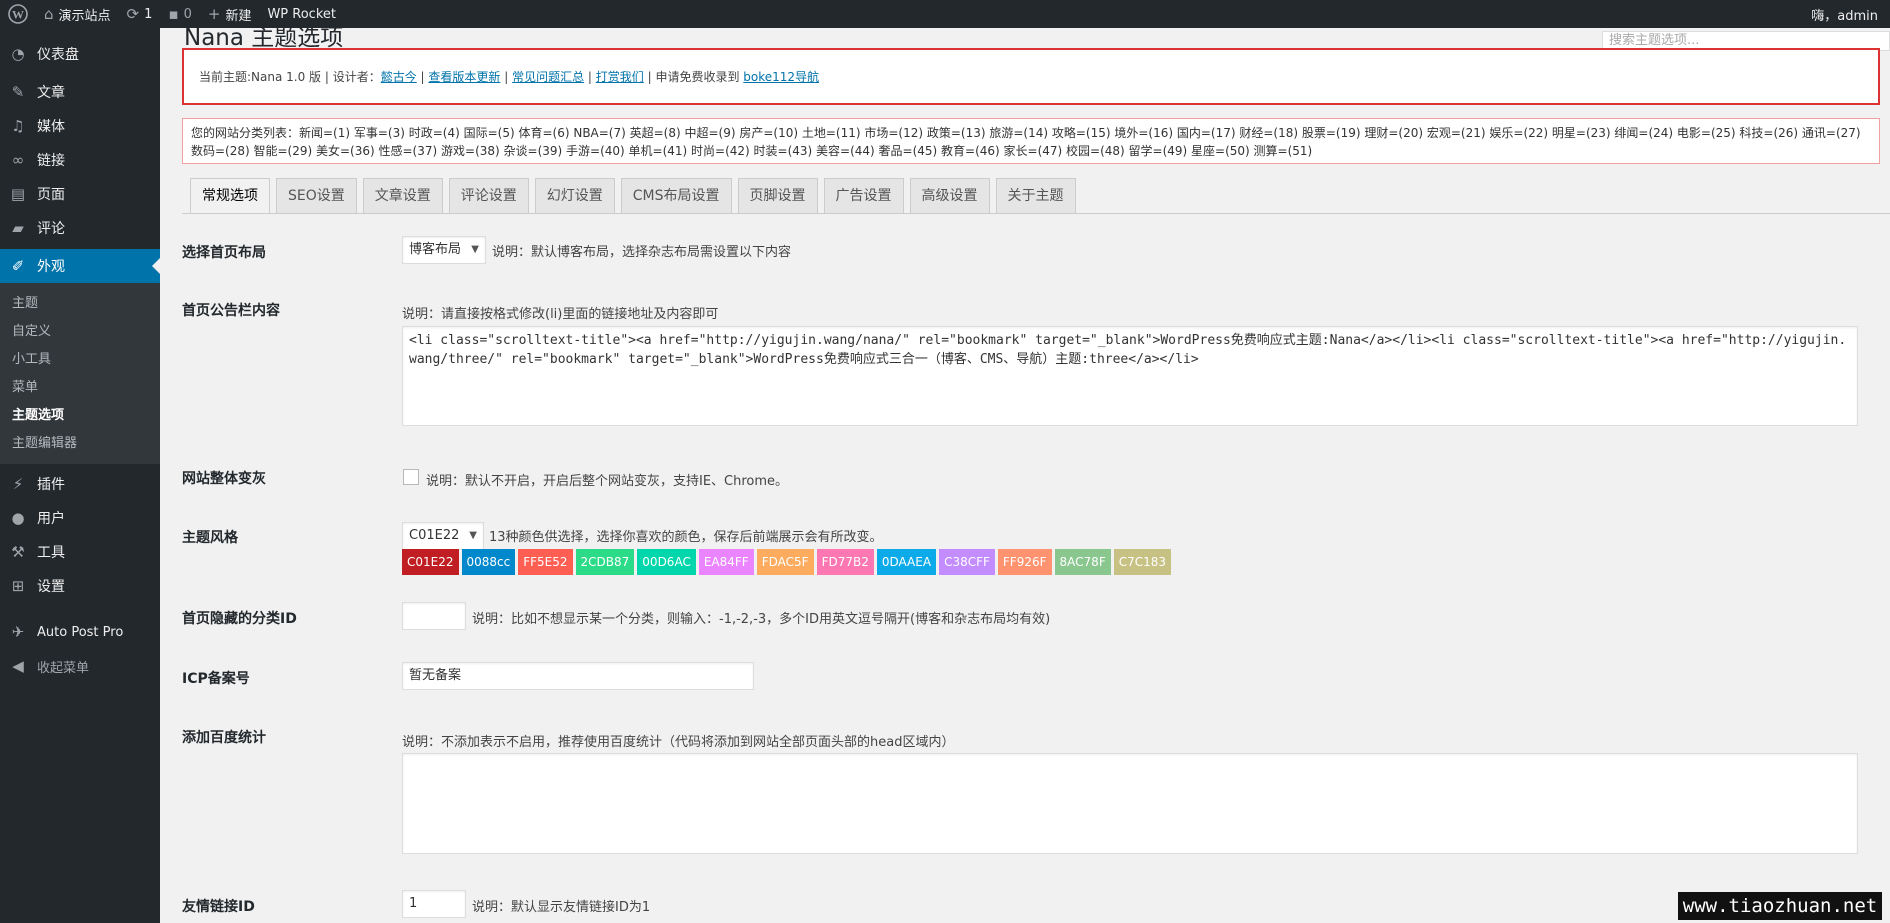 Image resolution: width=1890 pixels, height=923 pixels. I want to click on tab-ads: 广告设置, so click(863, 196).